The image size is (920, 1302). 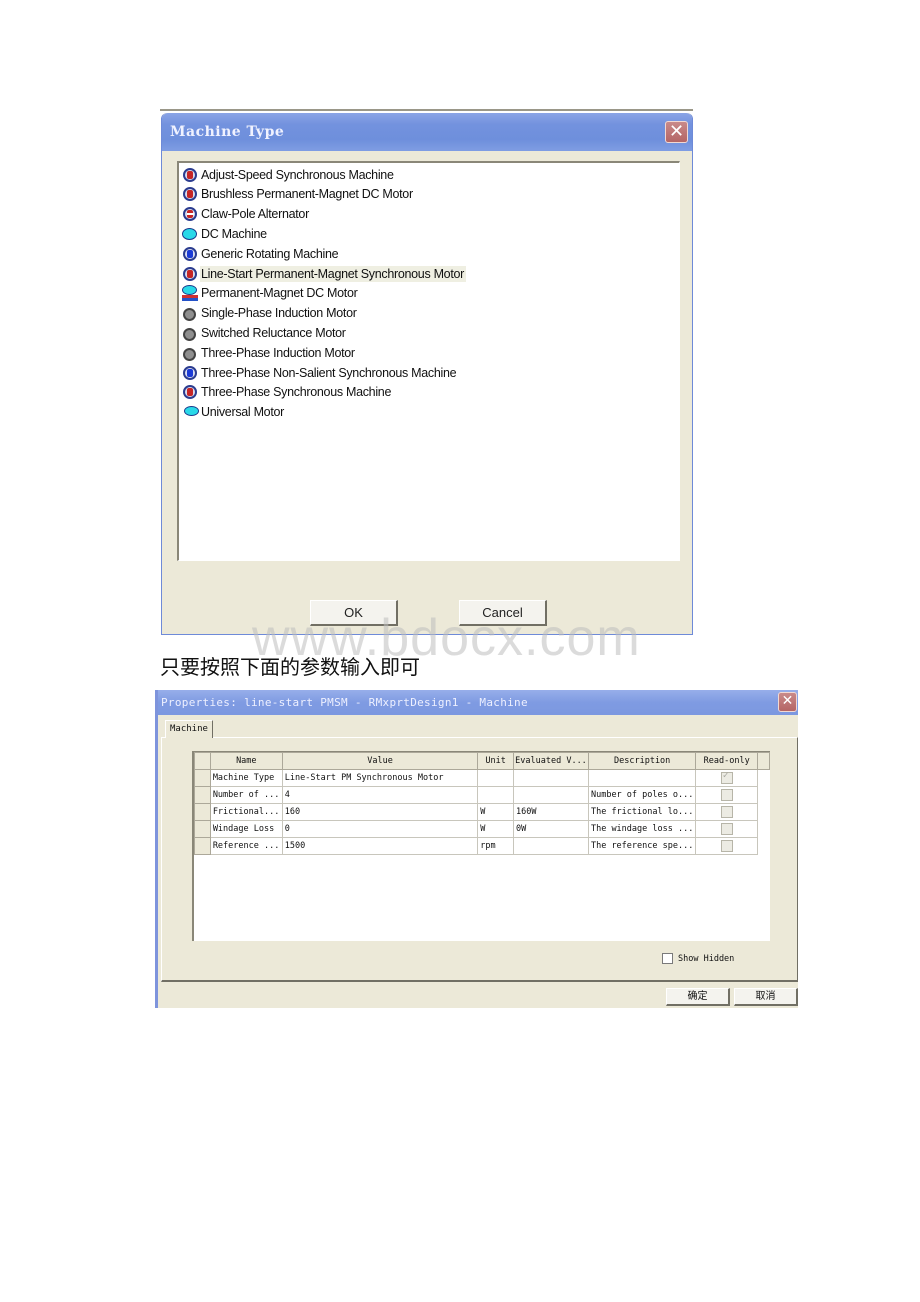 I want to click on show-hidden-option: Show Hidden, so click(x=698, y=958).